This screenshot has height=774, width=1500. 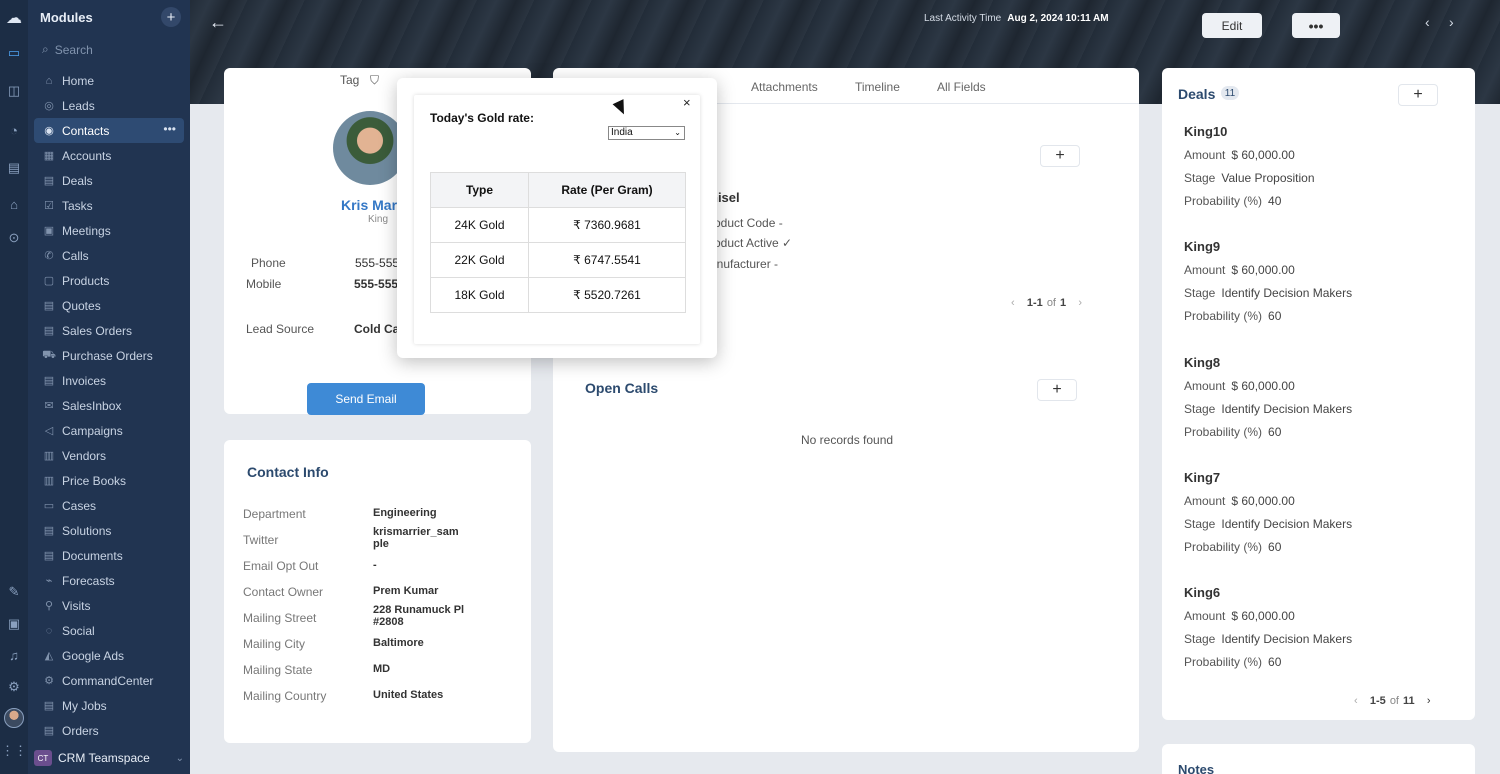 What do you see at coordinates (109, 480) in the screenshot?
I see `sidebar-item-price-books: ▥ Price Books` at bounding box center [109, 480].